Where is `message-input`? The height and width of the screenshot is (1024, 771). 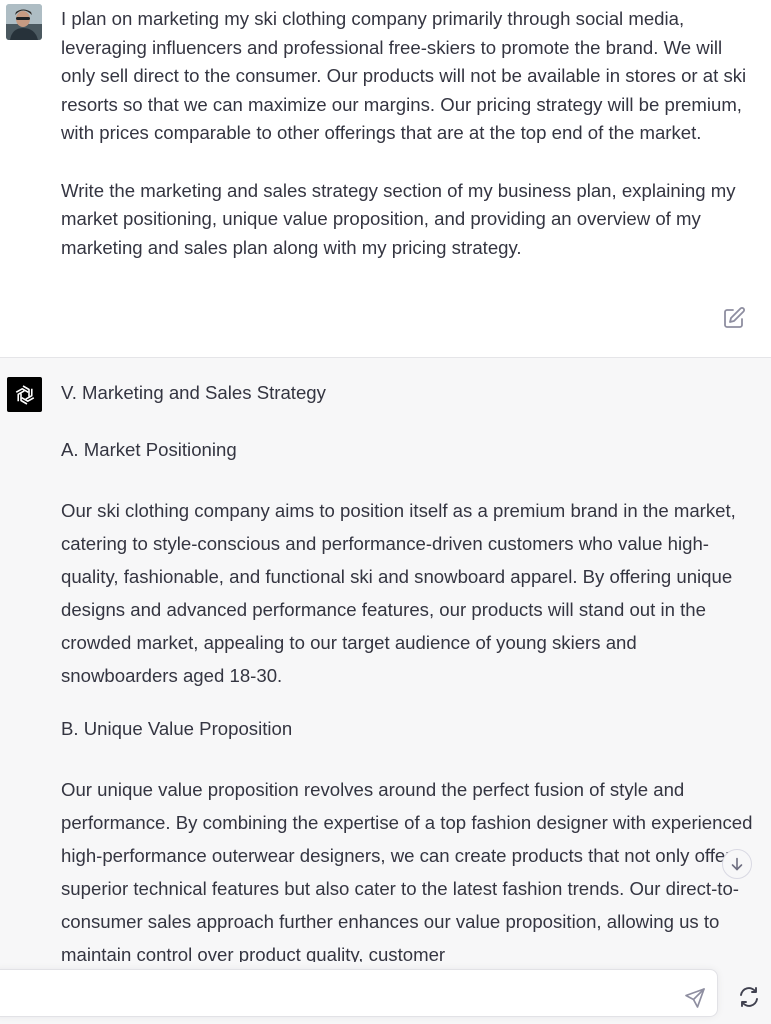
message-input is located at coordinates (333, 994).